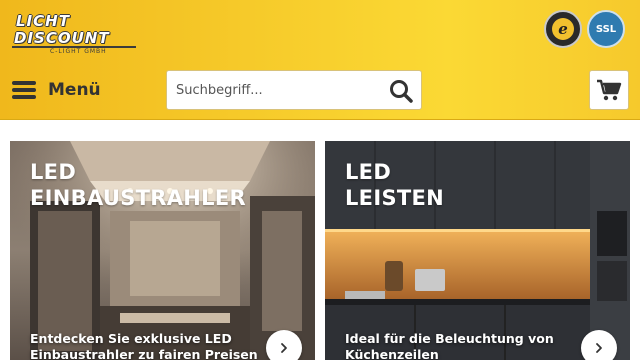  Describe the element at coordinates (144, 353) in the screenshot. I see `tile-description-line2: Einbaustrahler zu fairen Preisen` at that location.